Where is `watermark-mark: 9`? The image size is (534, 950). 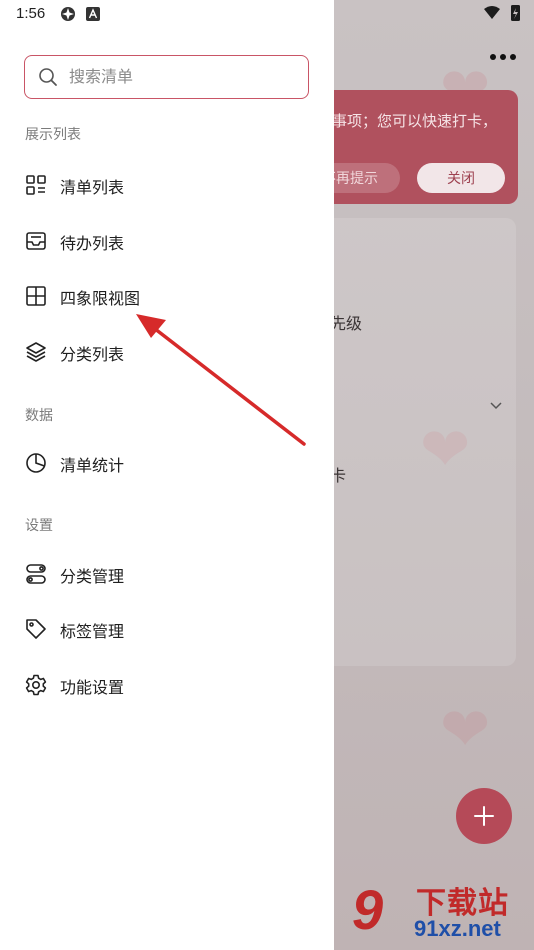 watermark-mark: 9 is located at coordinates (368, 909).